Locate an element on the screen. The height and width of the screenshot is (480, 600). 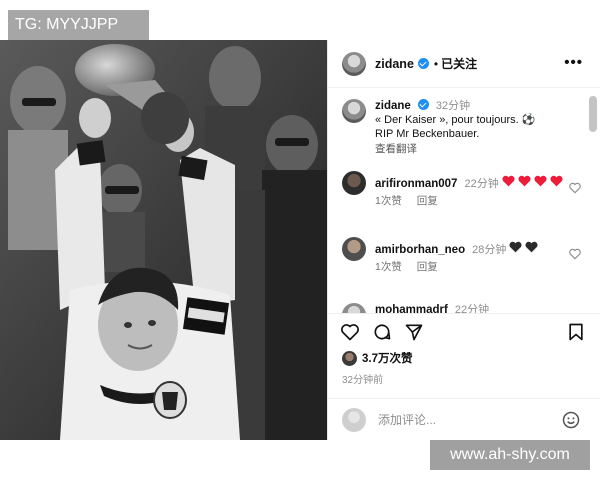
watermark-bottom-right: www.ah-shy.com is located at coordinates (510, 455).